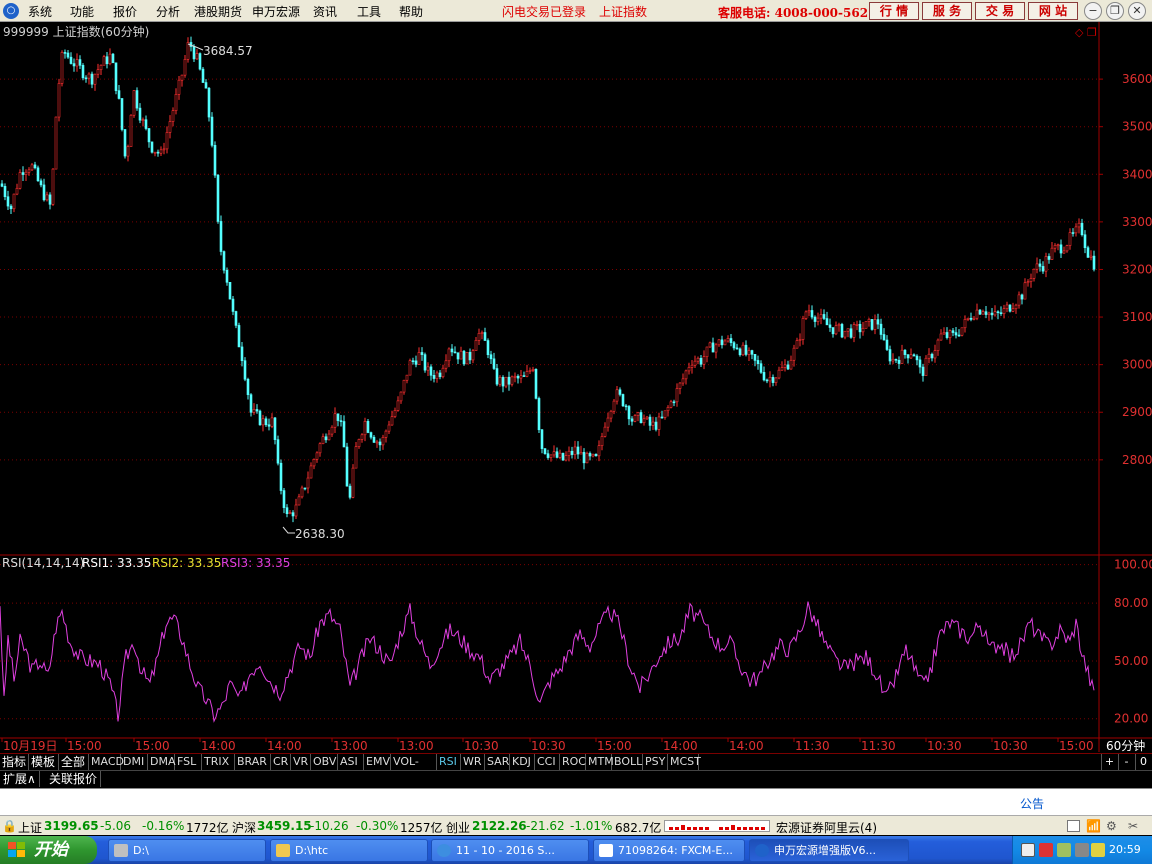 The width and height of the screenshot is (1152, 864). Describe the element at coordinates (253, 762) in the screenshot. I see `tab-brar: BRAR` at that location.